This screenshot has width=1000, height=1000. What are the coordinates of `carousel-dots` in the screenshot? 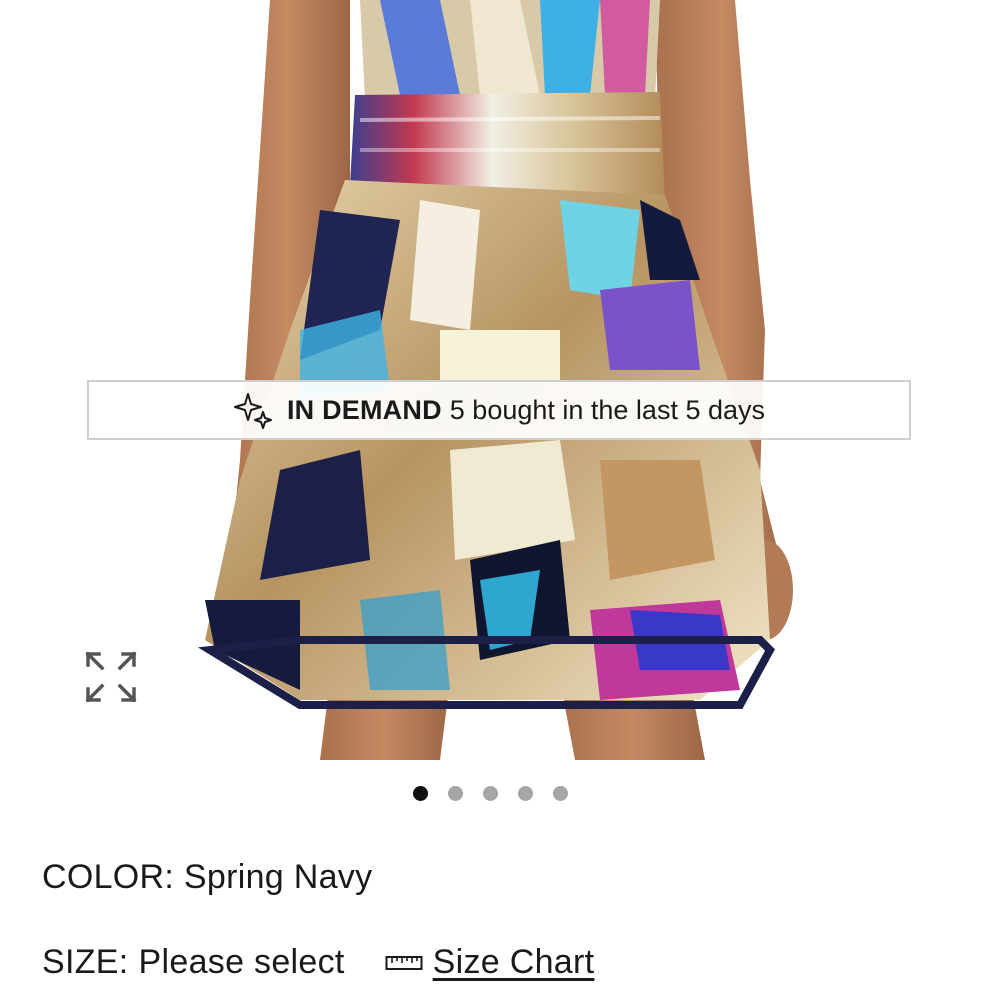 It's located at (500, 794).